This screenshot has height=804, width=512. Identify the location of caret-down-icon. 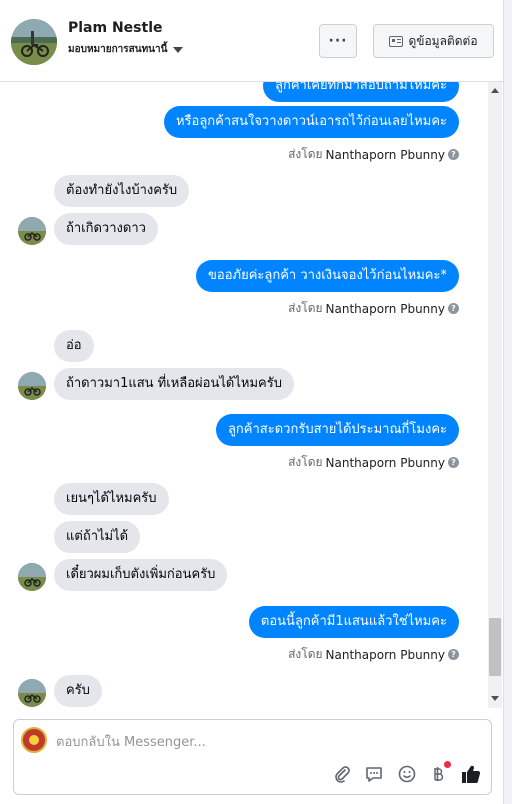
(178, 49).